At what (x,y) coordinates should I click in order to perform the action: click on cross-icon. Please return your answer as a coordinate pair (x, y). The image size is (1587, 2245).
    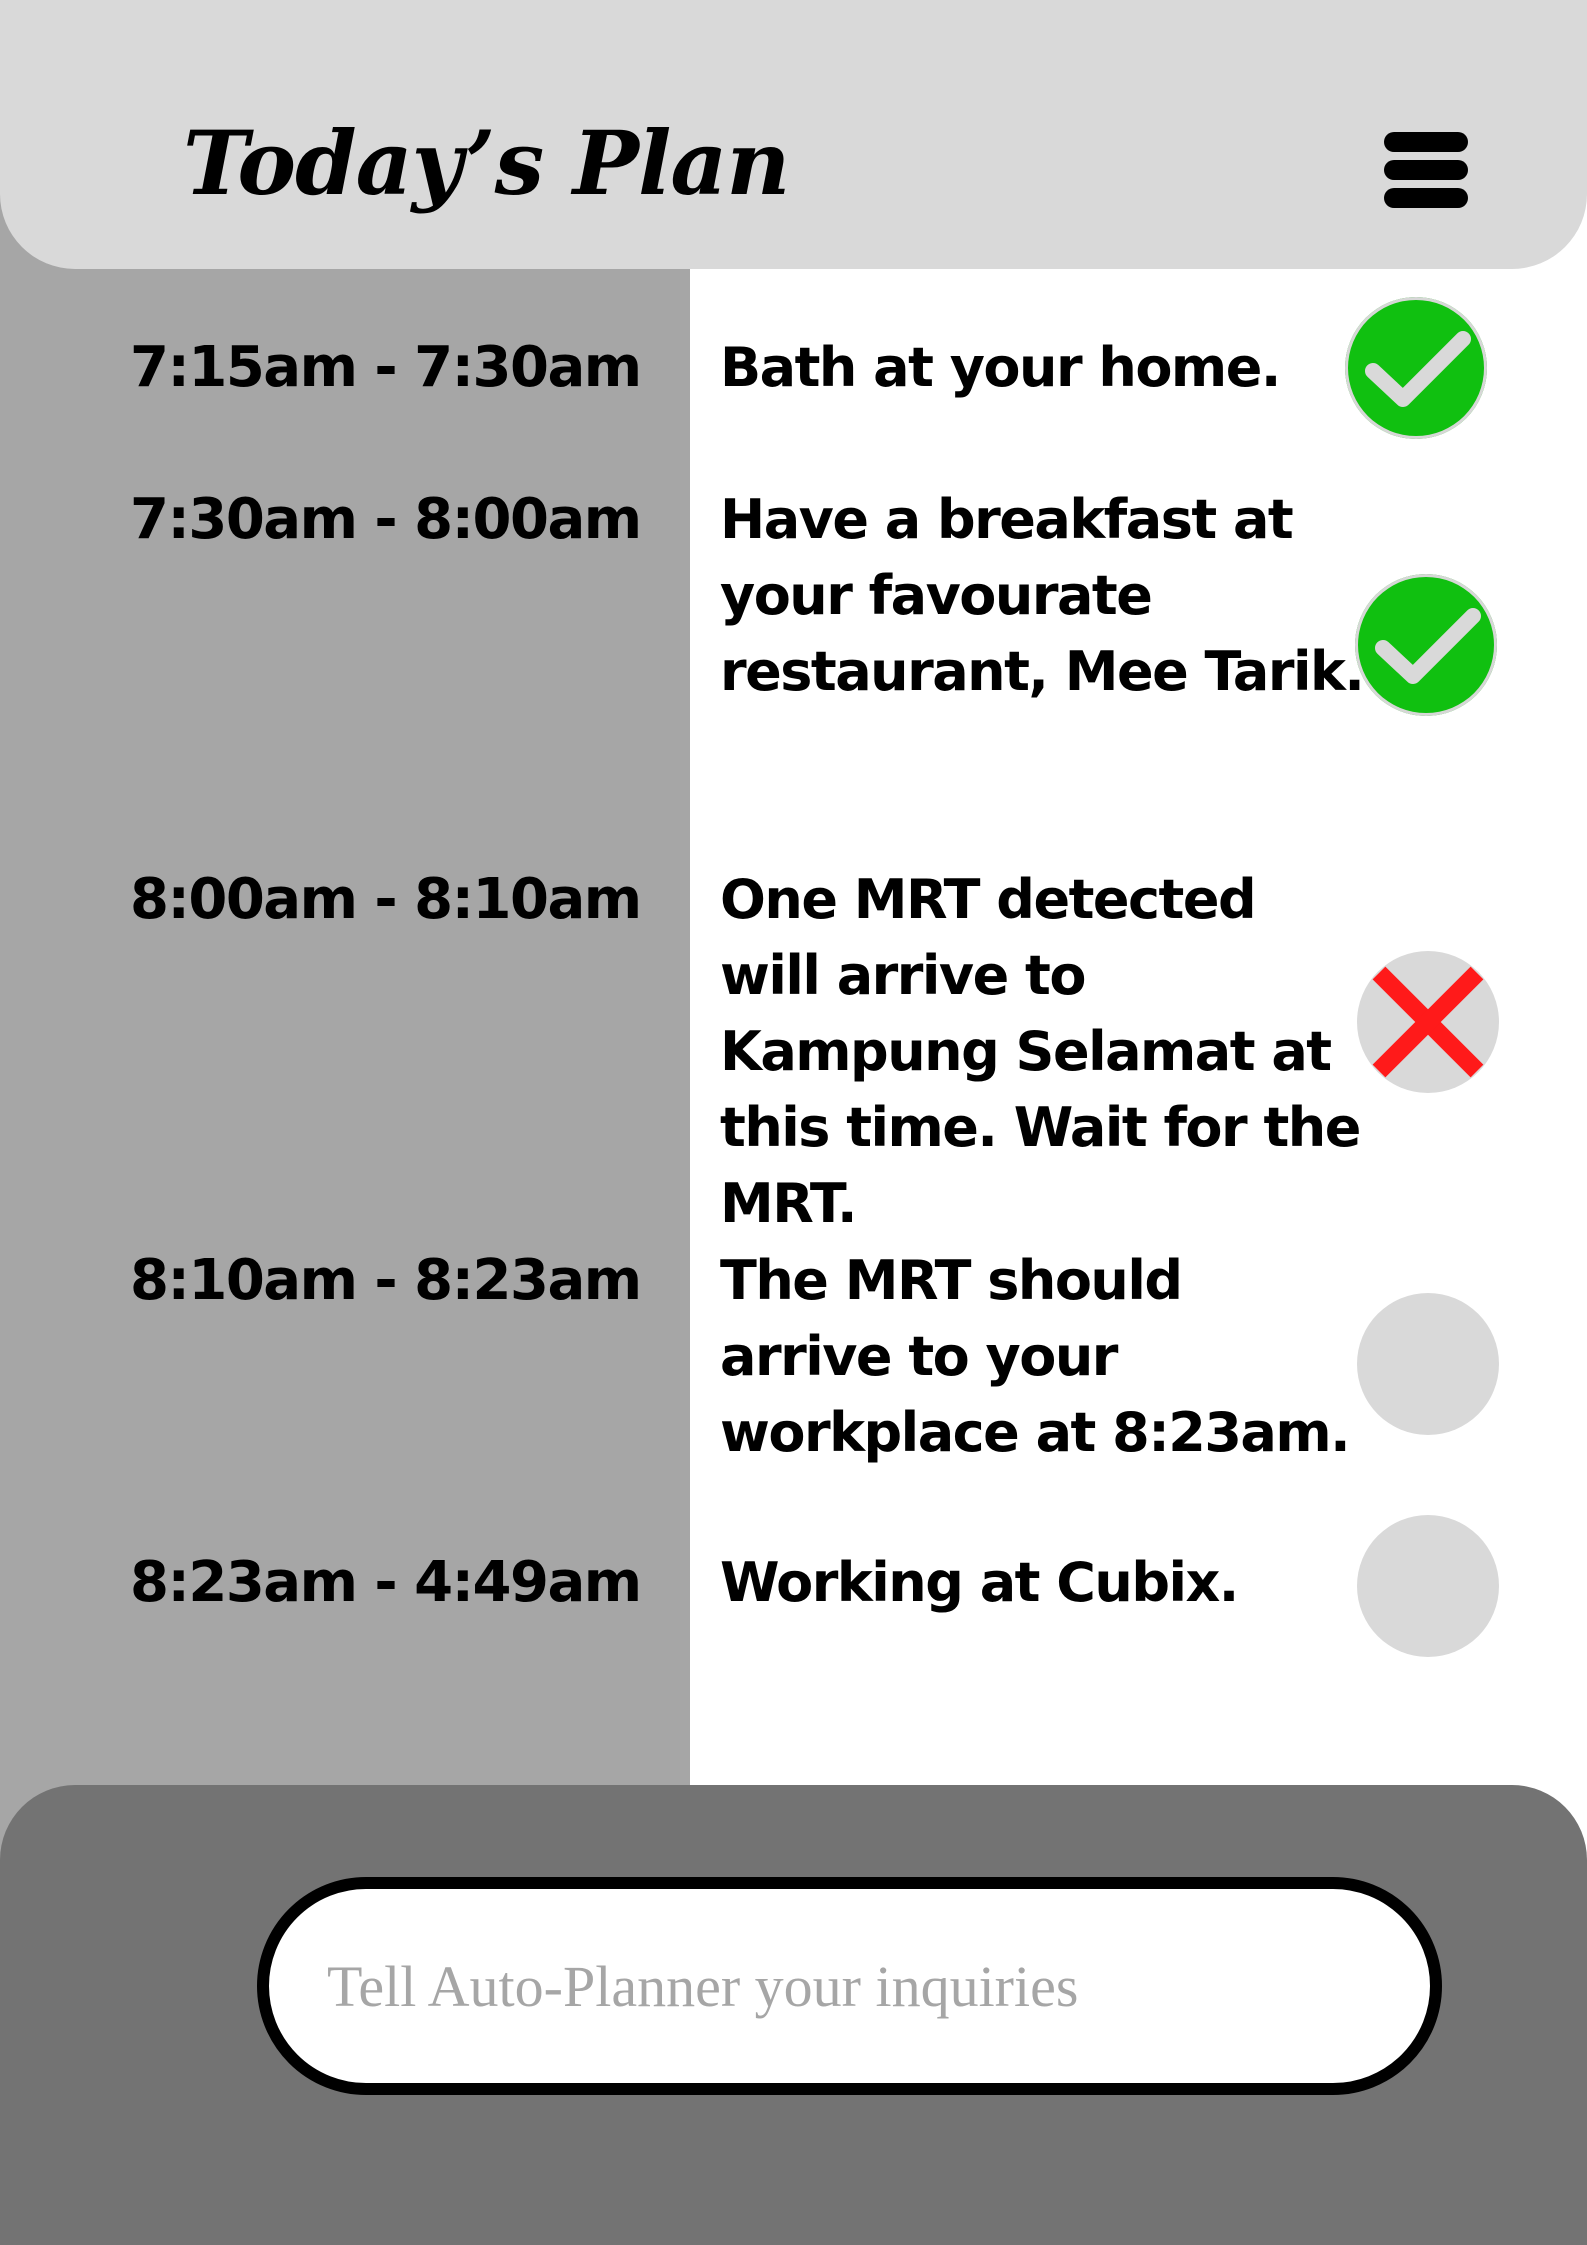
    Looking at the image, I should click on (1428, 1022).